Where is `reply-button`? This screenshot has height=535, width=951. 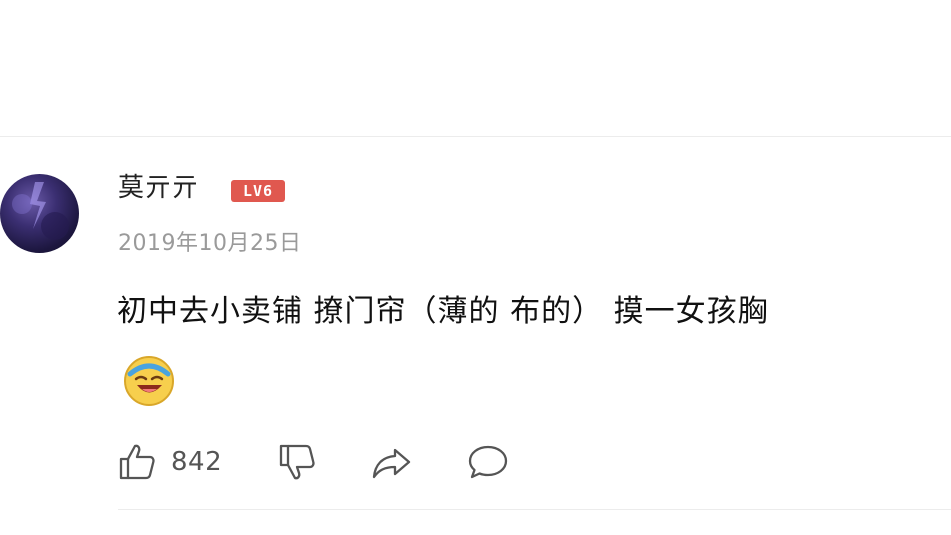 reply-button is located at coordinates (488, 462).